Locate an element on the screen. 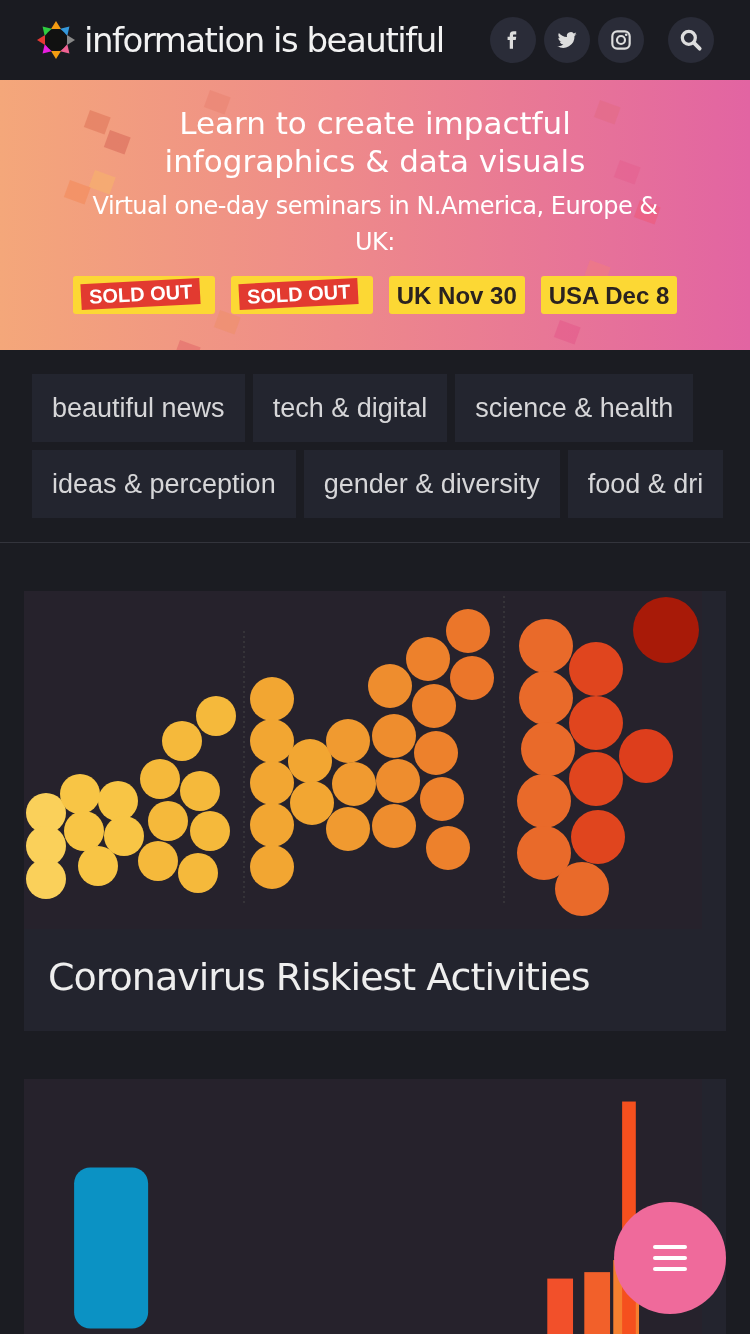  date-button: UK Nov 30 is located at coordinates (456, 295).